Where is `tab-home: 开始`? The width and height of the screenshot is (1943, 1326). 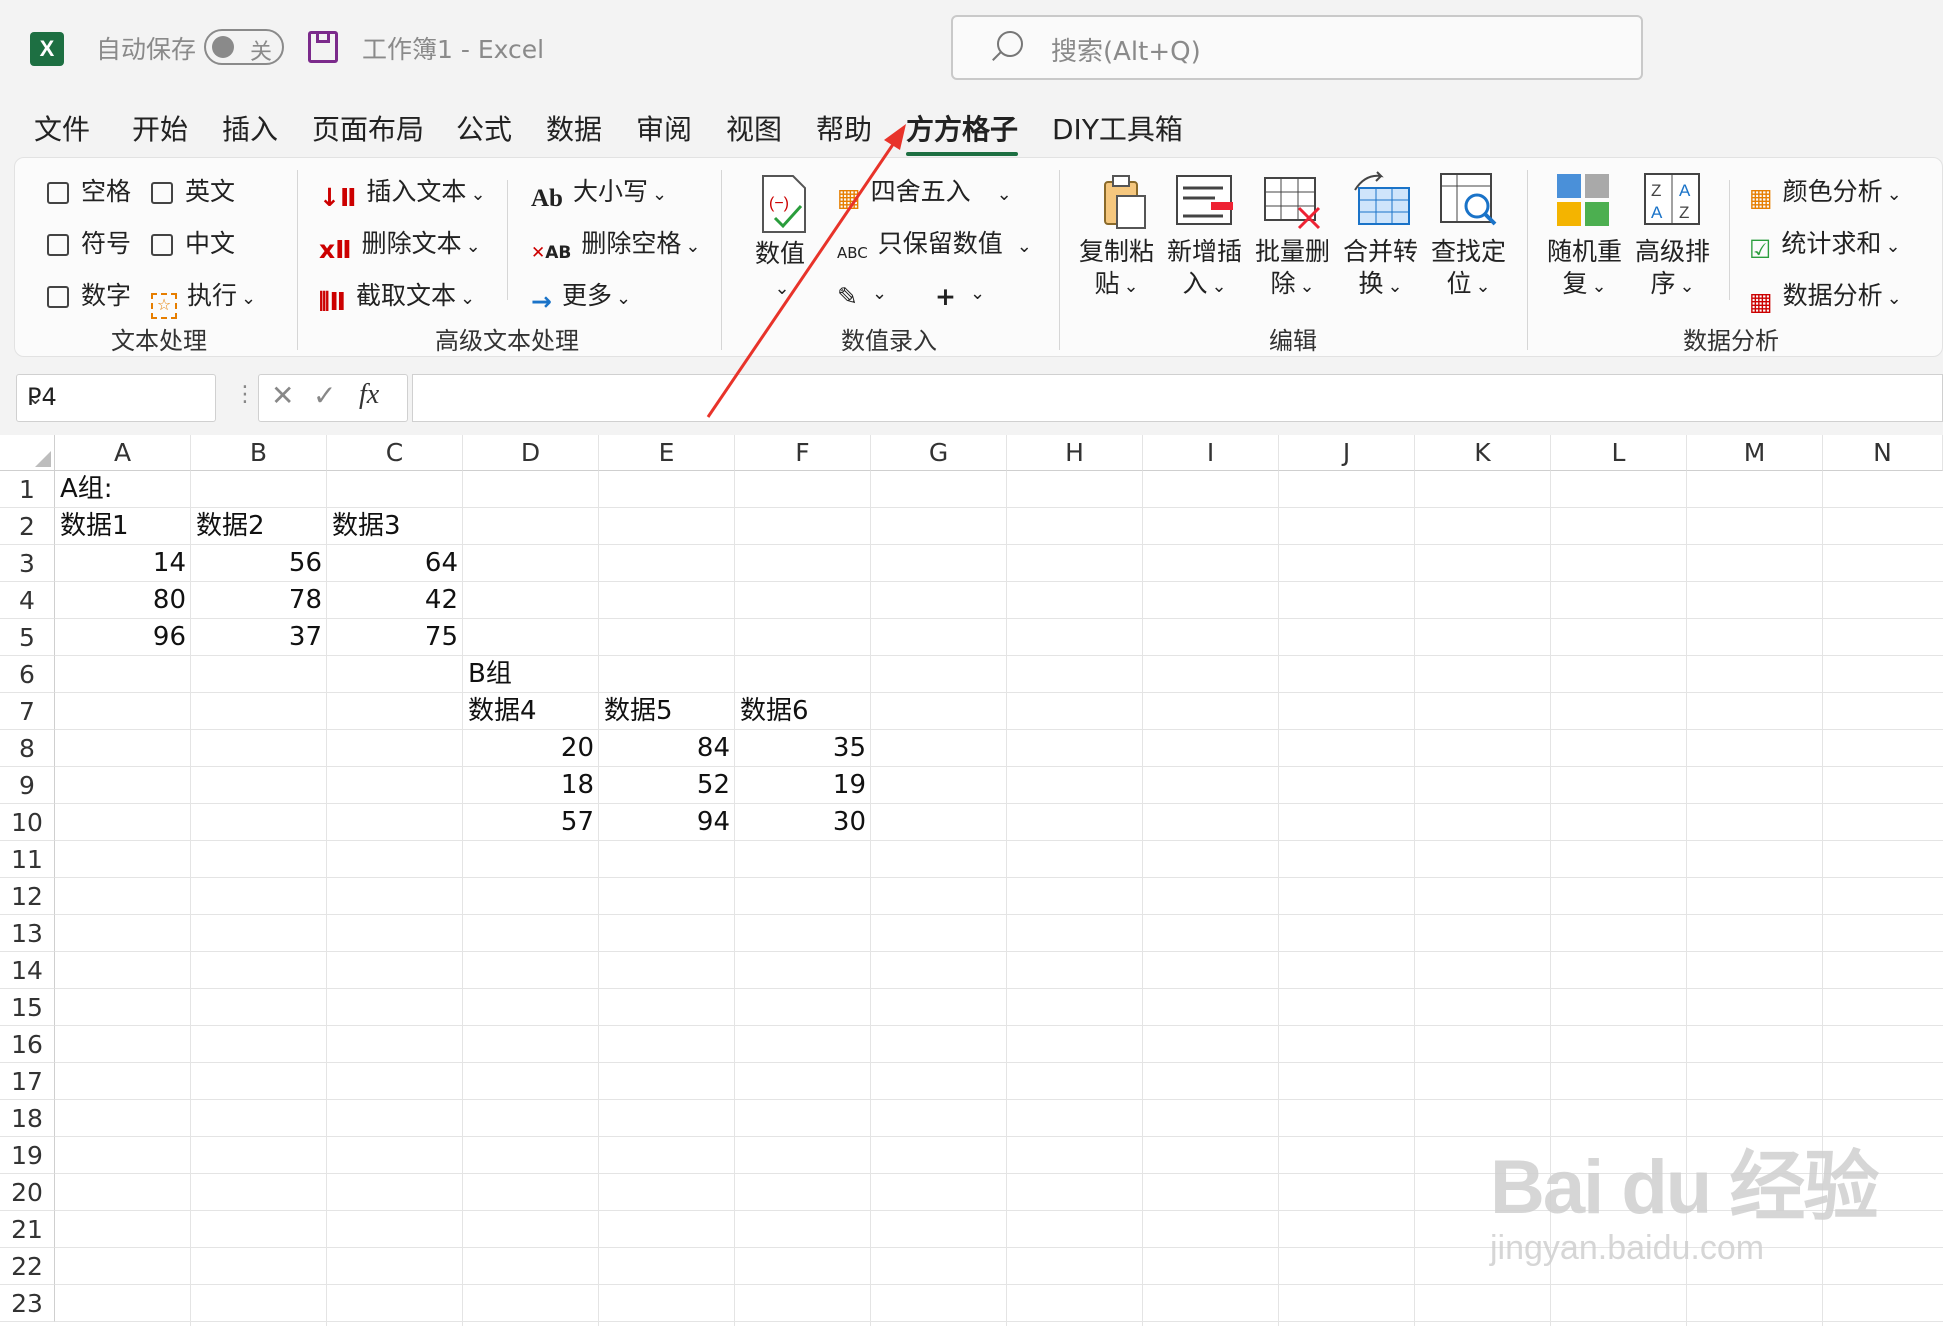
tab-home: 开始 is located at coordinates (160, 128).